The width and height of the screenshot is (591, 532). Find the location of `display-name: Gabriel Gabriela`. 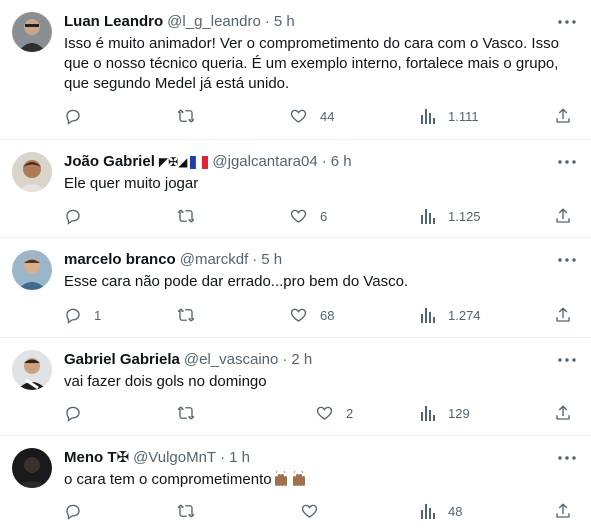

display-name: Gabriel Gabriela is located at coordinates (122, 360).